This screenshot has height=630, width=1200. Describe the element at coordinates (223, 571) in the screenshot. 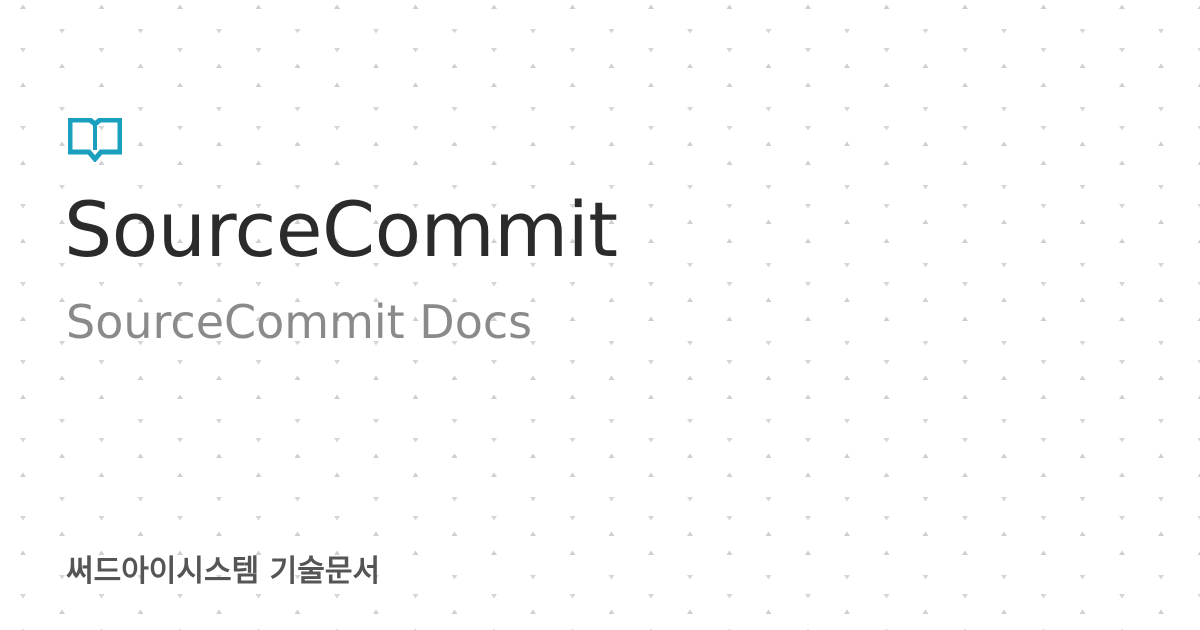

I see `company-footer-label: 써드아이시스템 기술문서` at that location.